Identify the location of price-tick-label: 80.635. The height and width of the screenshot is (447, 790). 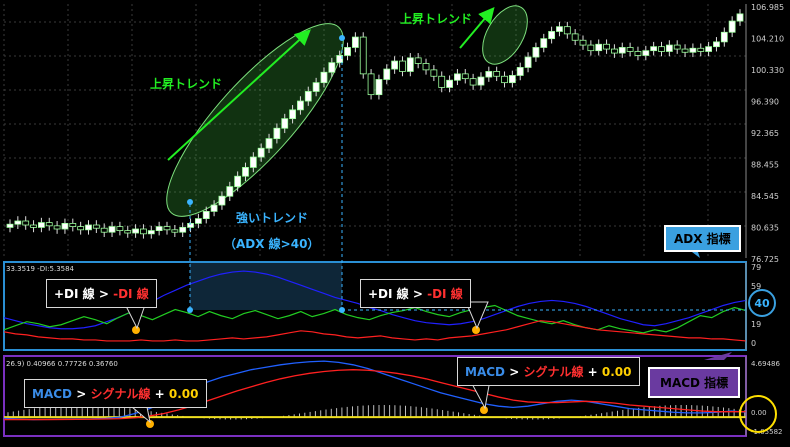
(765, 228).